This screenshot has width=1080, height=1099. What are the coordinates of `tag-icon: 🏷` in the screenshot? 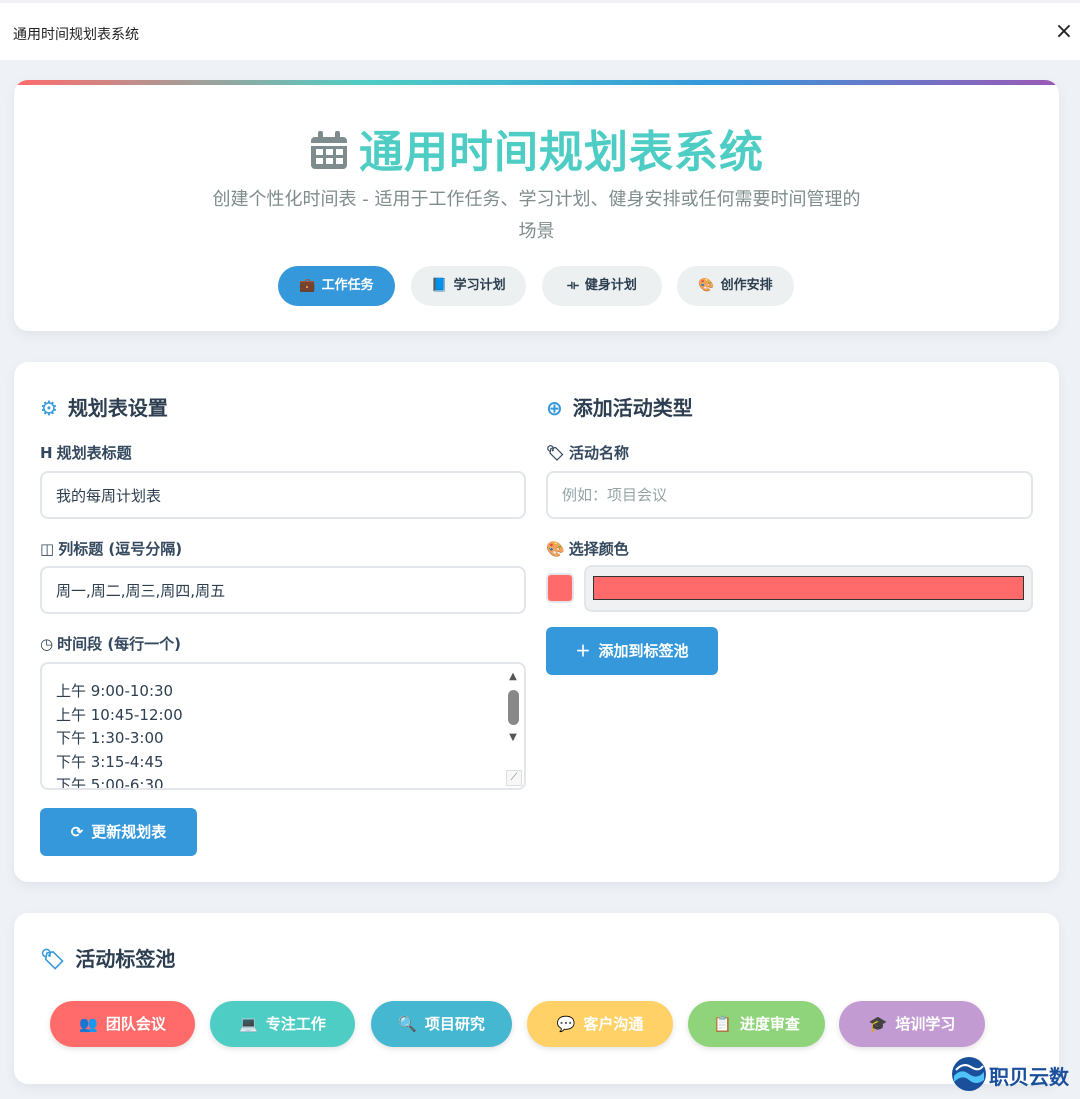 It's located at (556, 453).